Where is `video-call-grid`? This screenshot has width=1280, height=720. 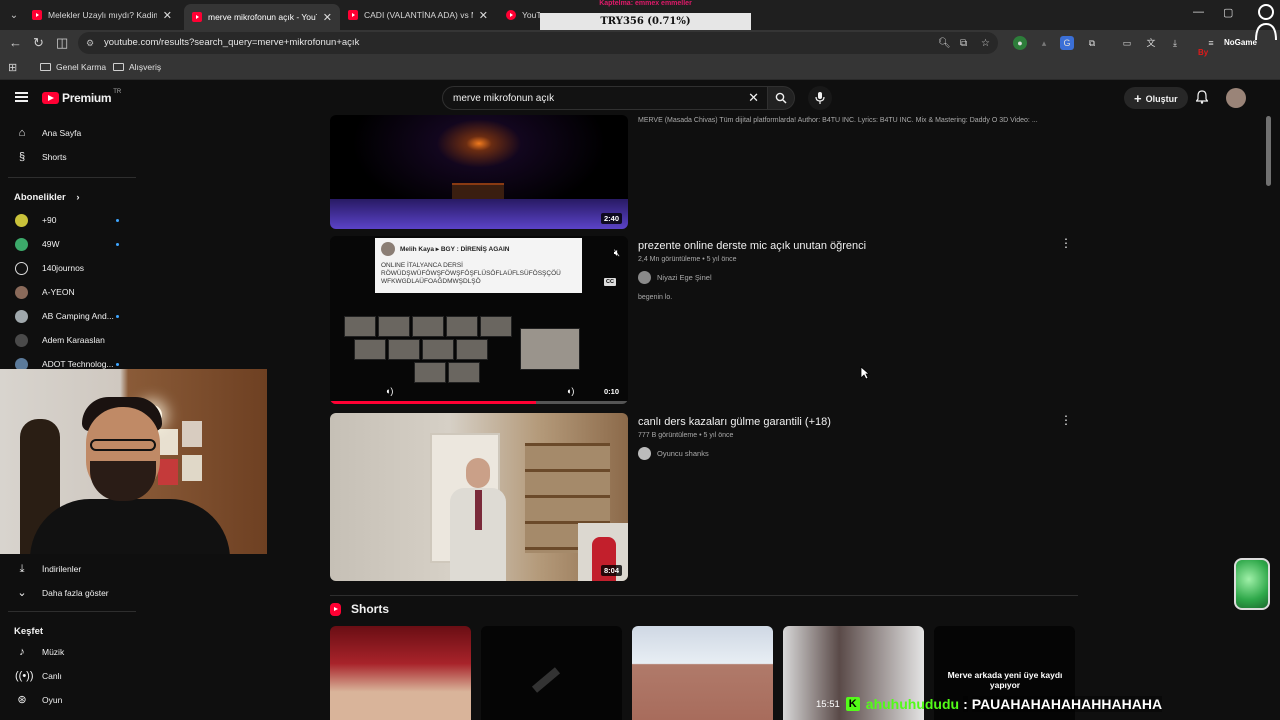
video-call-grid is located at coordinates (479, 350).